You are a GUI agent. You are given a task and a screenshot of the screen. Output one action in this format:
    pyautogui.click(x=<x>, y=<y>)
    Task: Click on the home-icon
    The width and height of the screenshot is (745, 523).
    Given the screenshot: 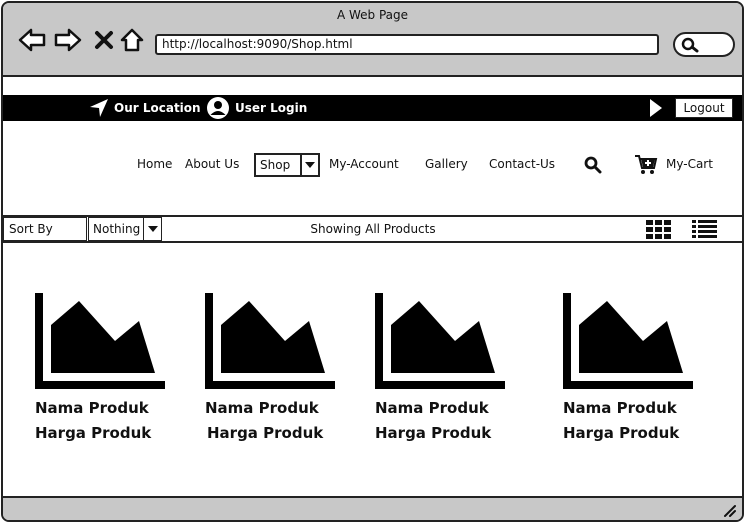 What is the action you would take?
    pyautogui.click(x=132, y=40)
    